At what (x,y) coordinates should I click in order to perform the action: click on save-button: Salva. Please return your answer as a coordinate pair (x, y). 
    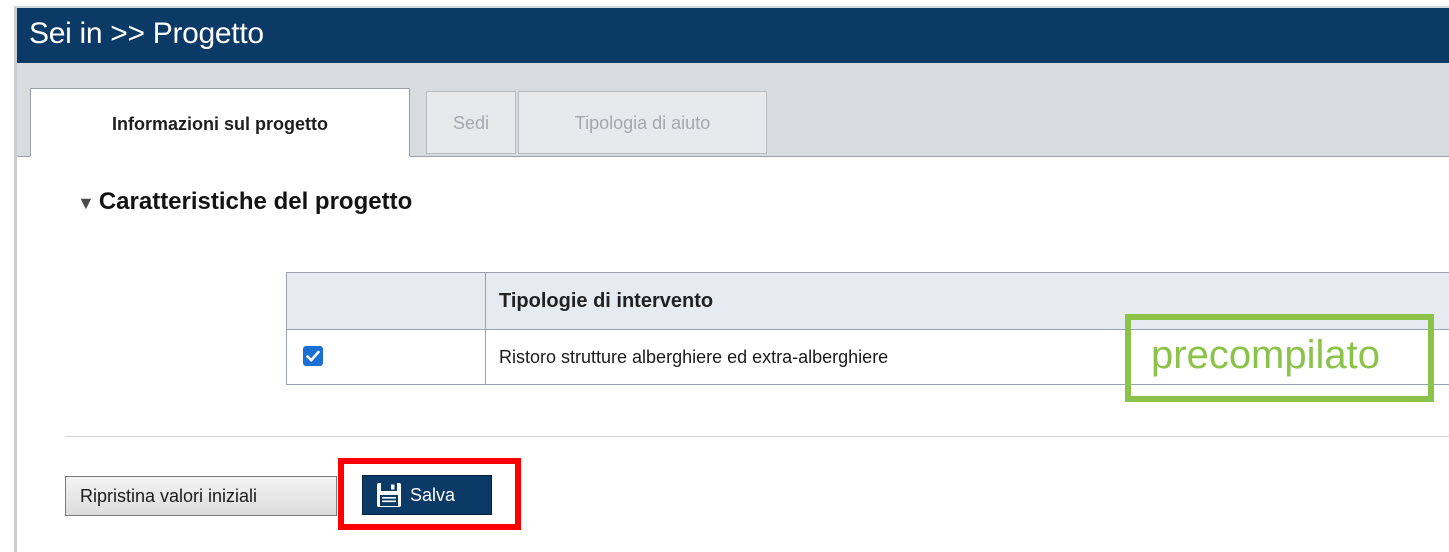
    Looking at the image, I should click on (427, 495).